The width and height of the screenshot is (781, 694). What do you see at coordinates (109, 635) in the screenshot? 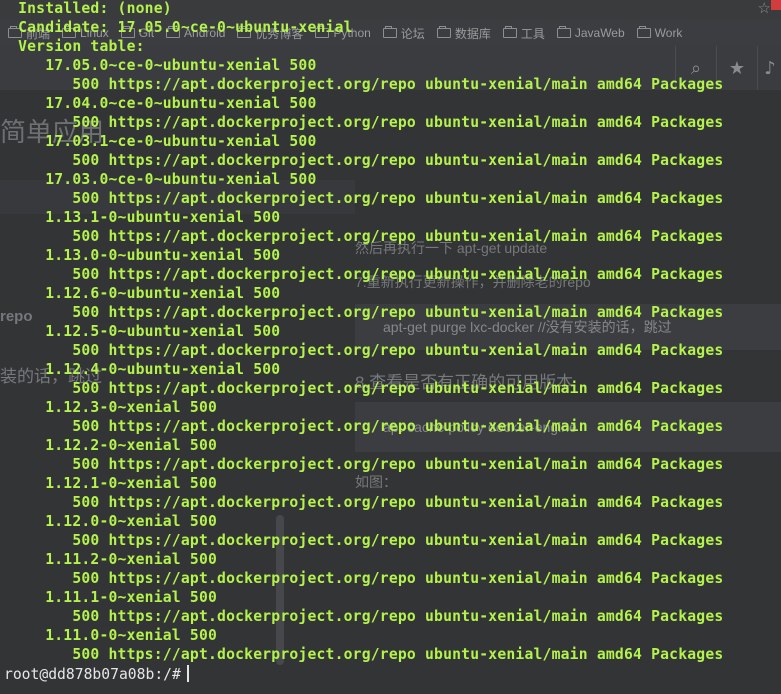
I see `terminal-line: 1.11.0-0~xenial 500` at bounding box center [109, 635].